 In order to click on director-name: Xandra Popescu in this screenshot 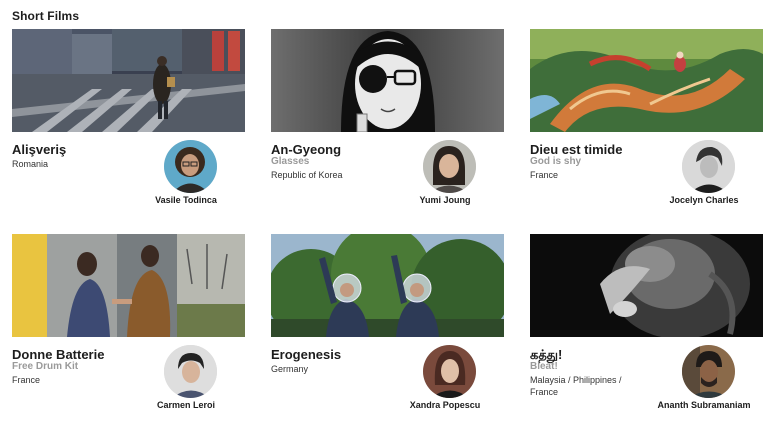, I will do `click(436, 405)`.